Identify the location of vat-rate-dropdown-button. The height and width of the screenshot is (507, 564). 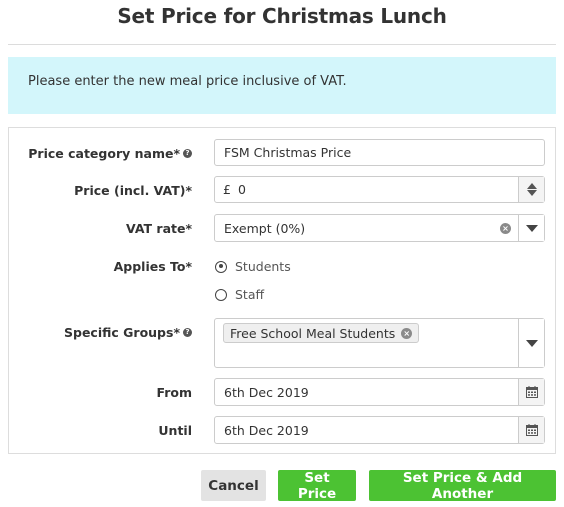
(531, 228).